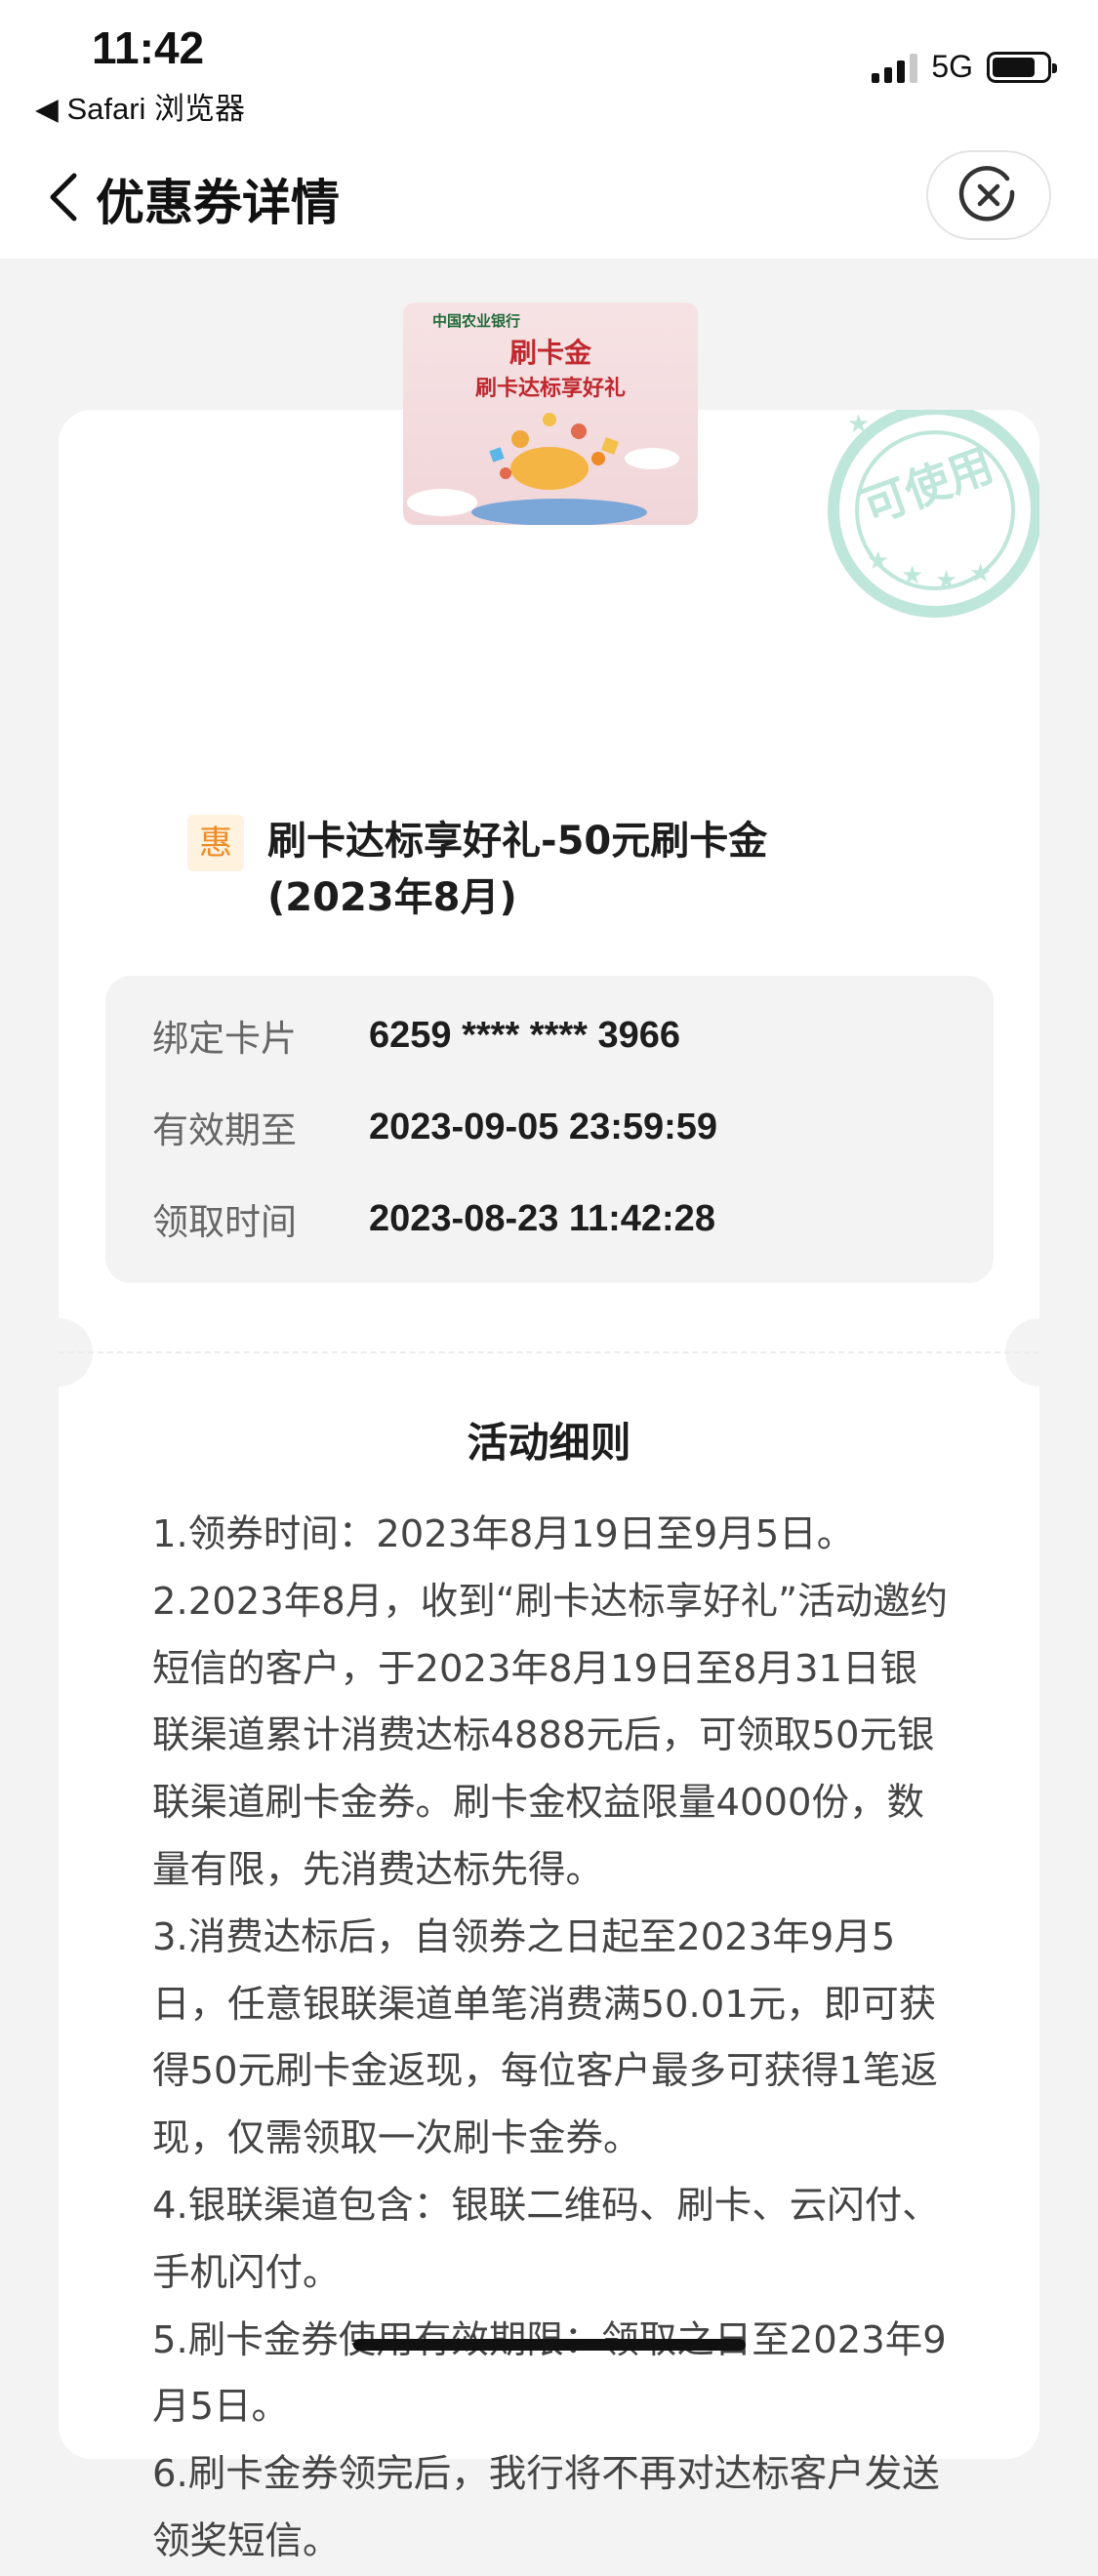 This screenshot has width=1098, height=2576. What do you see at coordinates (224, 1039) in the screenshot?
I see `info-label: 绑定卡片` at bounding box center [224, 1039].